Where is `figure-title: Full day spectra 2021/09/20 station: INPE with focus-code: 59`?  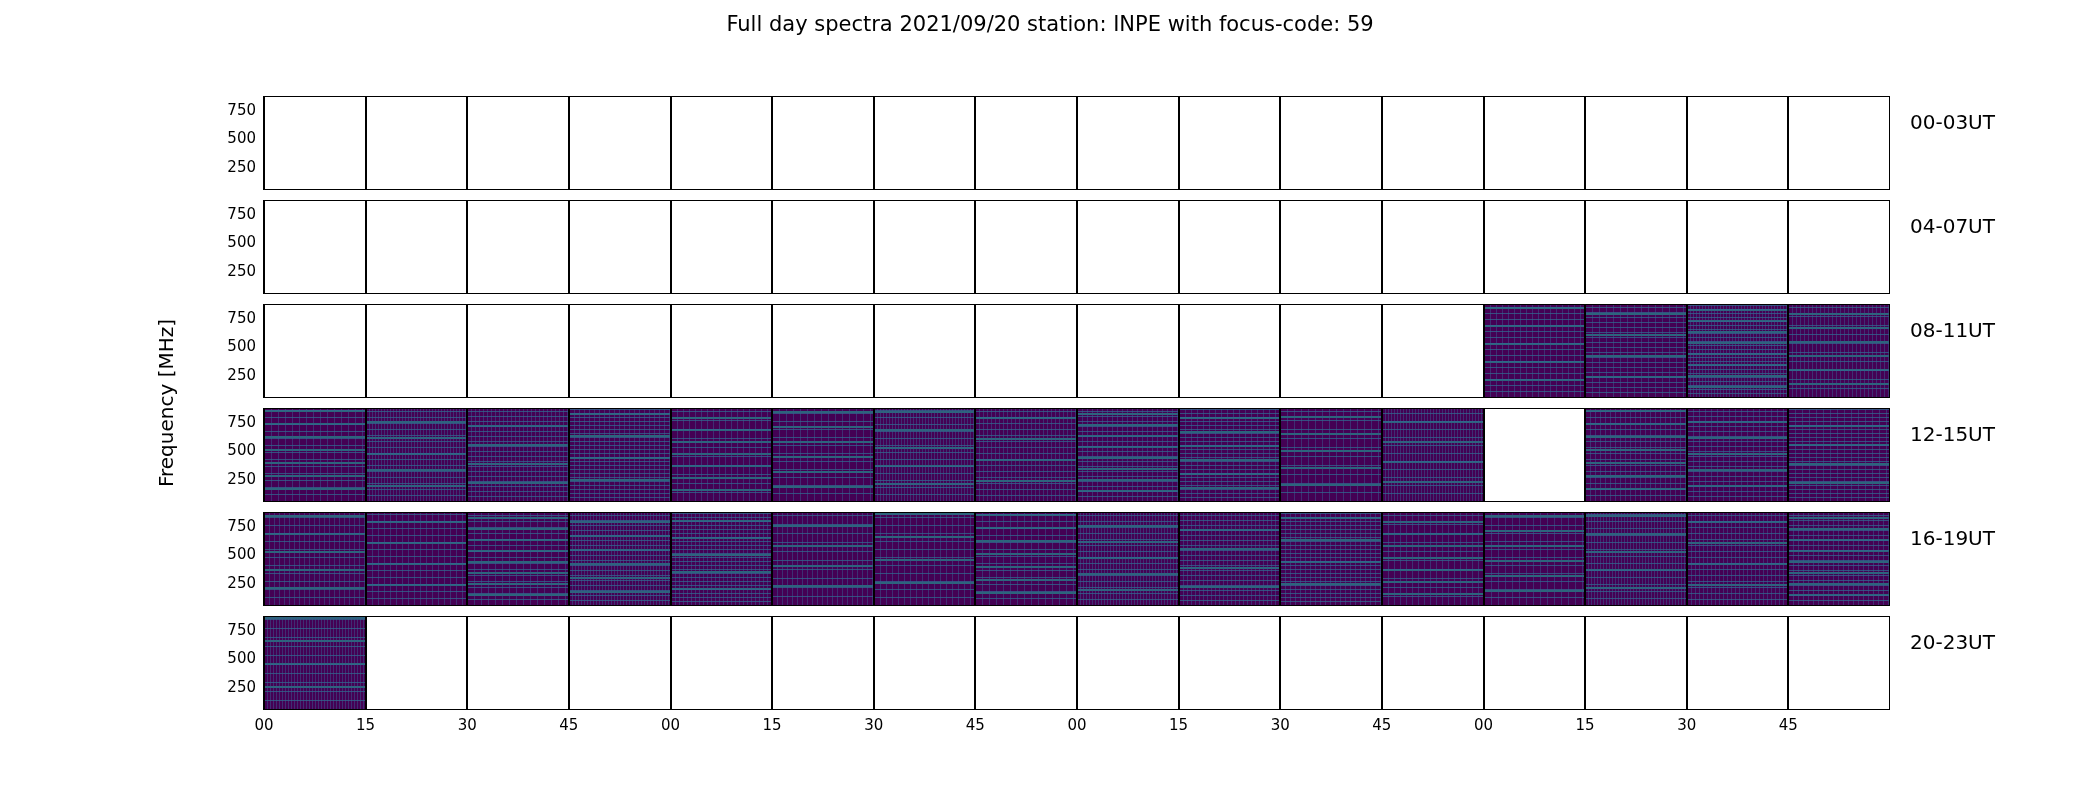
figure-title: Full day spectra 2021/09/20 station: INPE with focus-code: 59 is located at coordinates (1050, 24).